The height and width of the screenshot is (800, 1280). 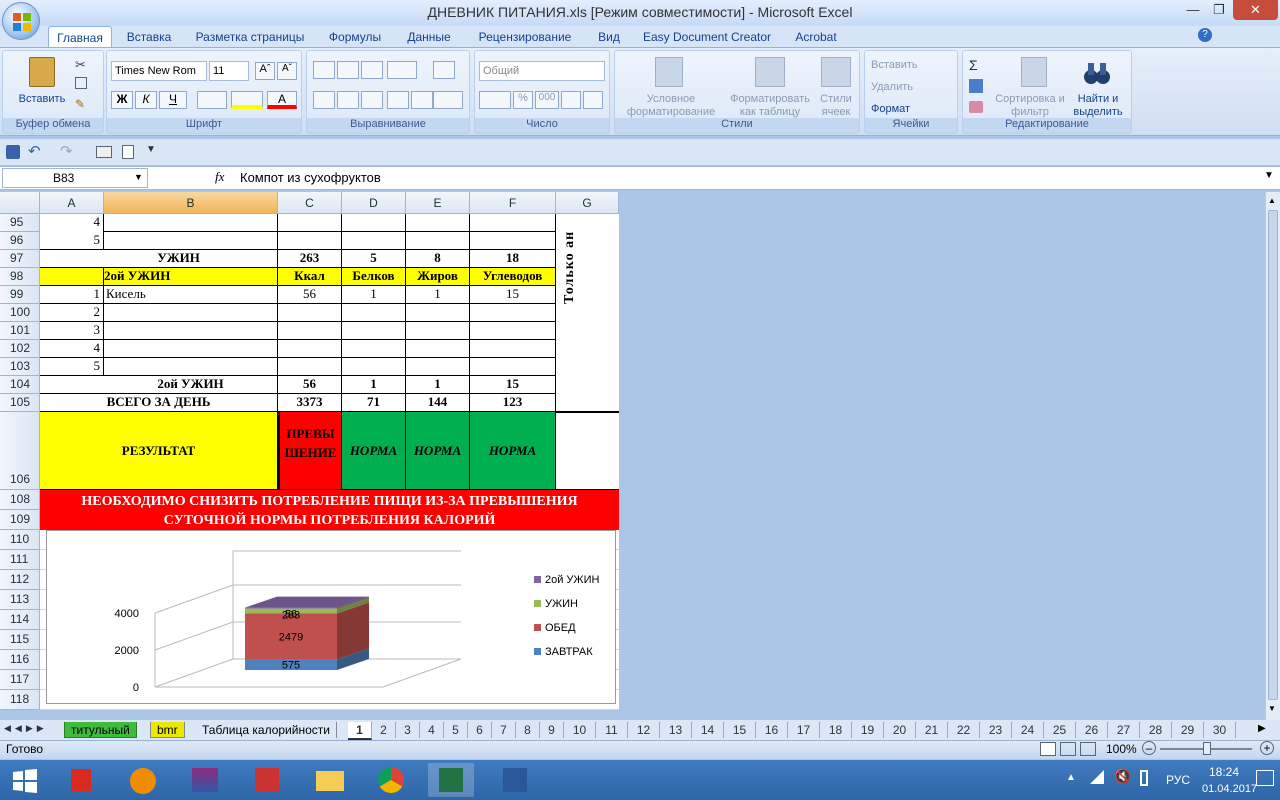 I want to click on cell-g95-merged: Только ан, so click(x=587, y=313).